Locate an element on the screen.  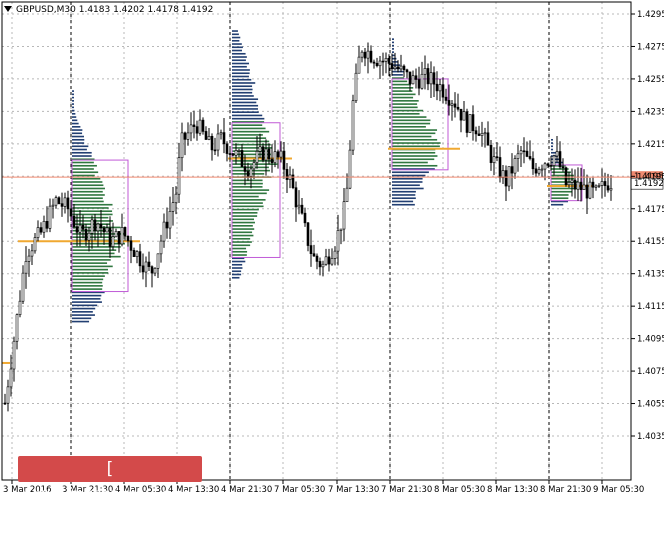
y-tick-label: 1.4235 is located at coordinates (650, 112).